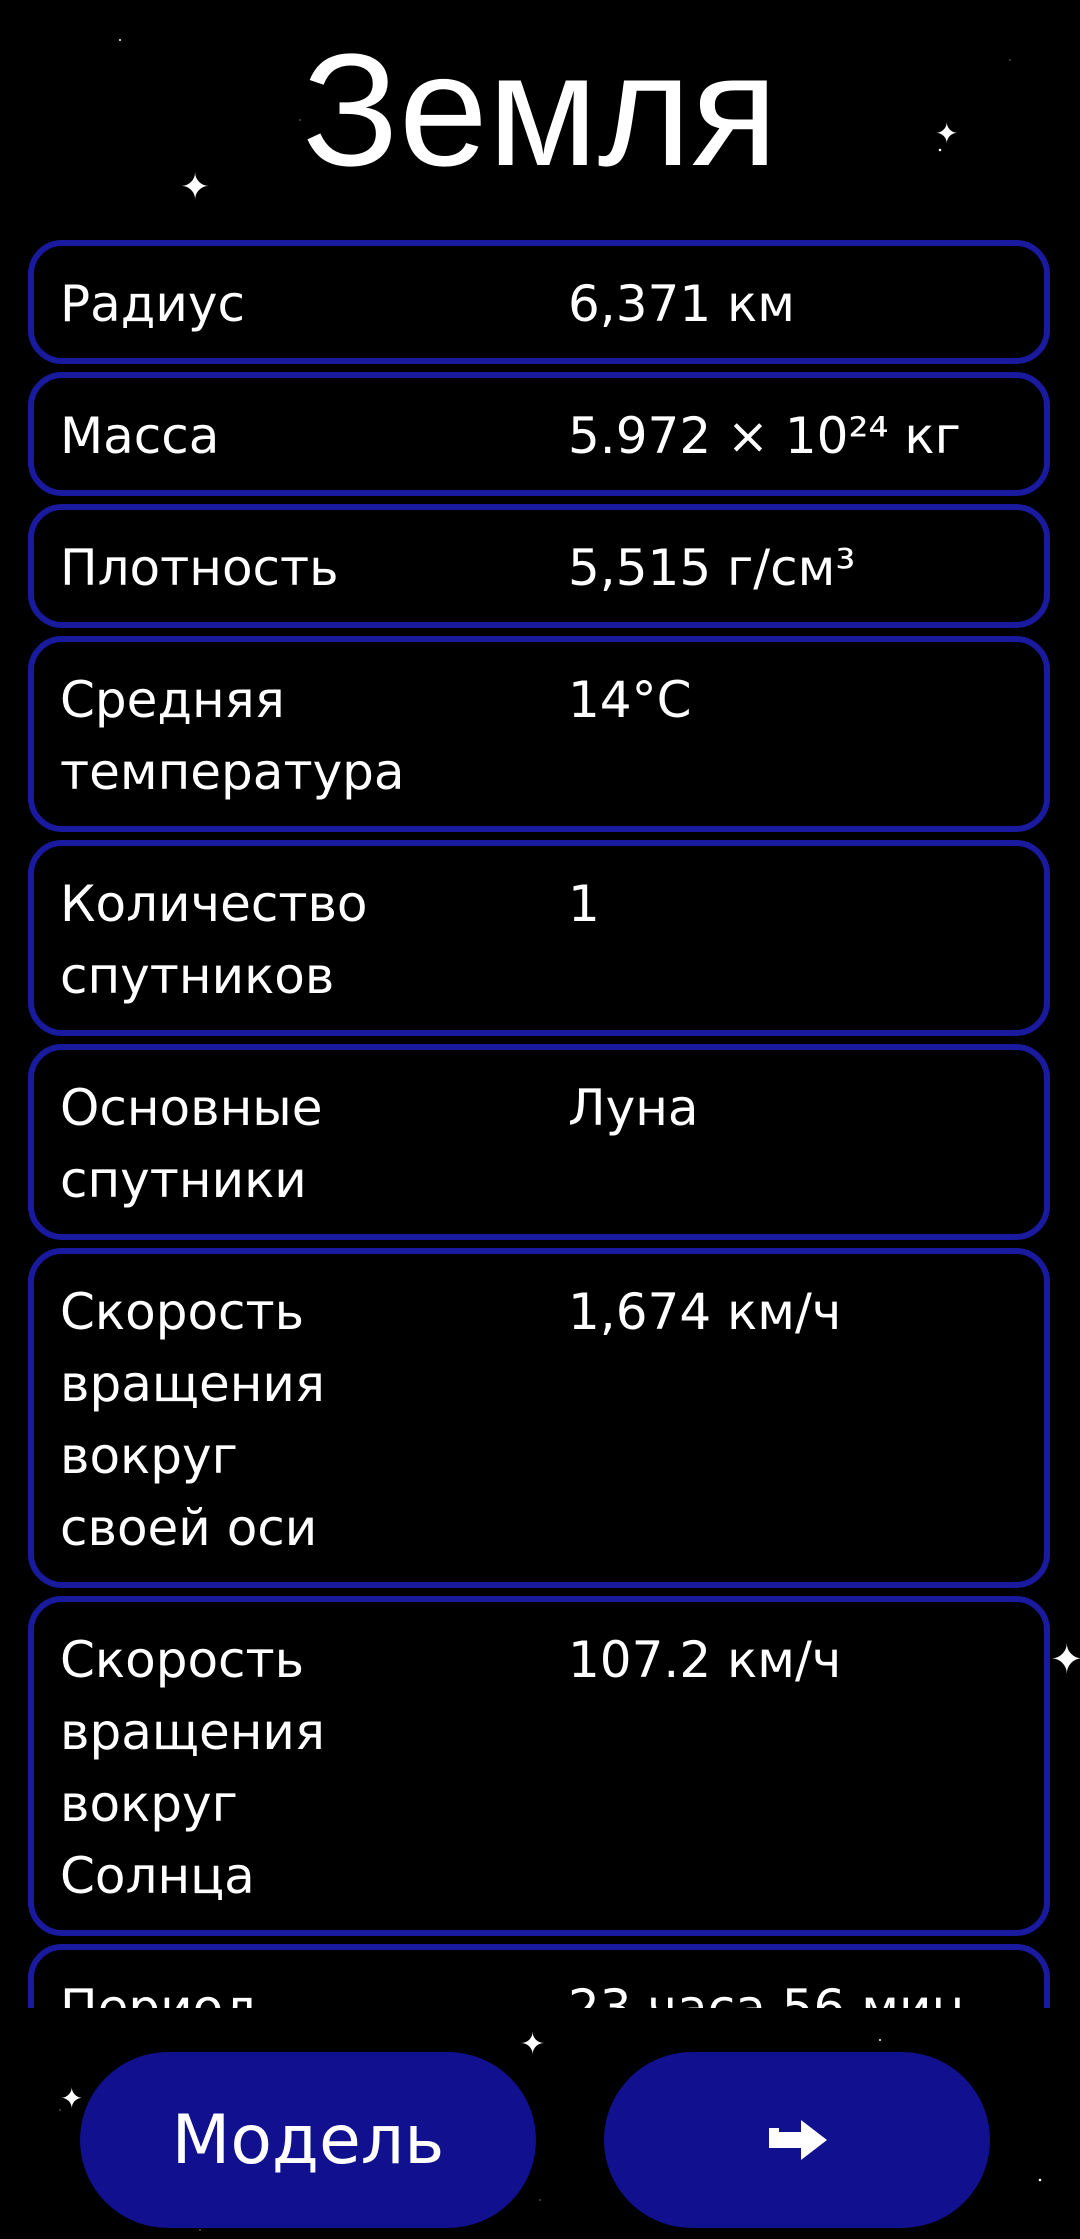 Image resolution: width=1080 pixels, height=2239 pixels. Describe the element at coordinates (539, 1142) in the screenshot. I see `property-row: Основные спутники Луна` at that location.